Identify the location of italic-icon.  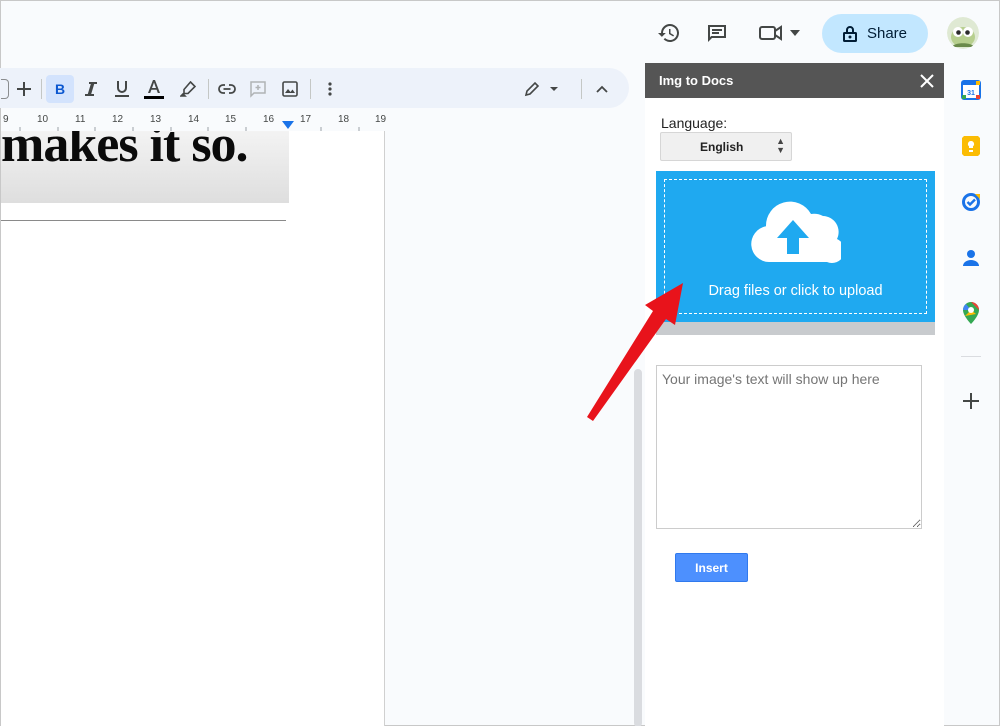
(91, 89).